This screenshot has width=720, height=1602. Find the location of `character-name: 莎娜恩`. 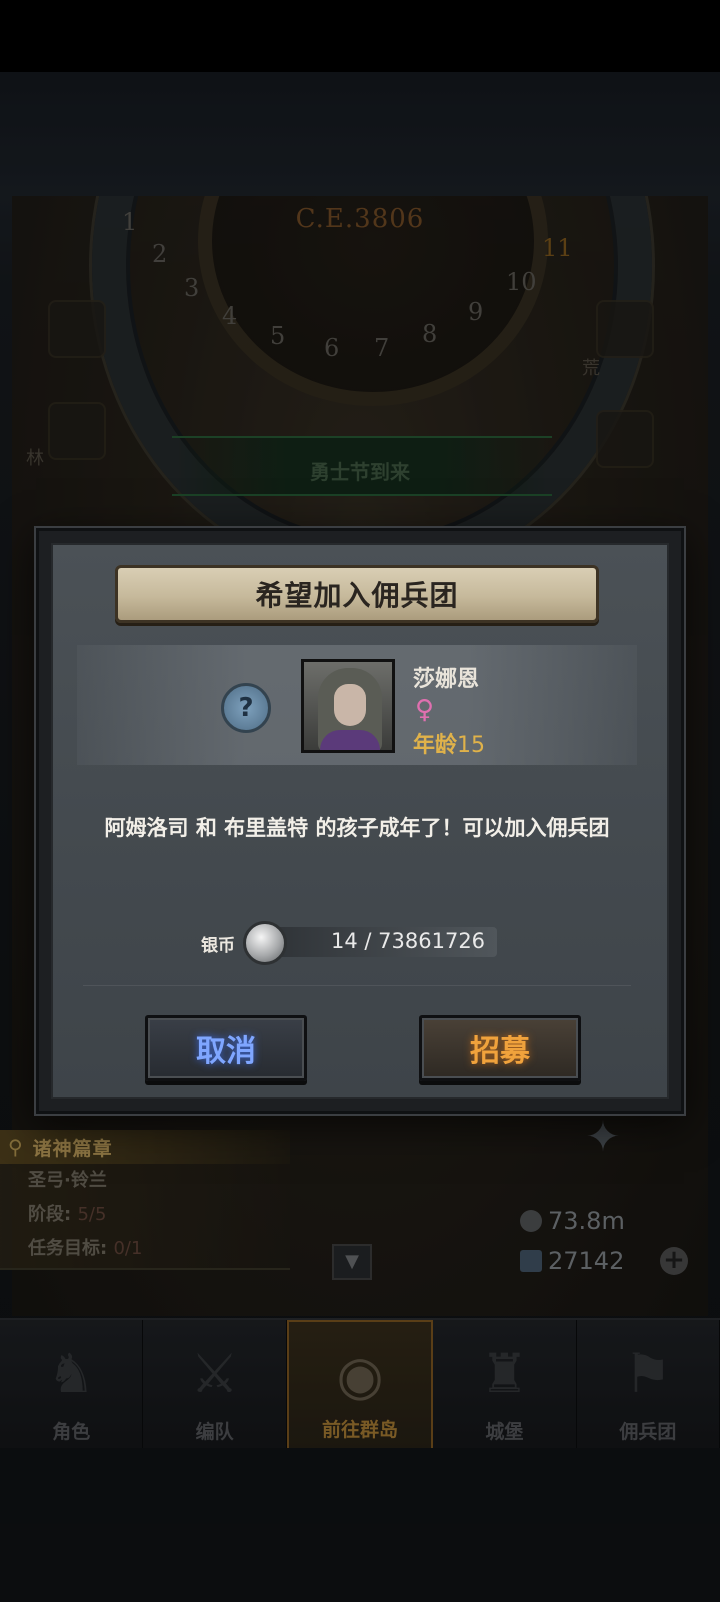

character-name: 莎娜恩 is located at coordinates (446, 679).